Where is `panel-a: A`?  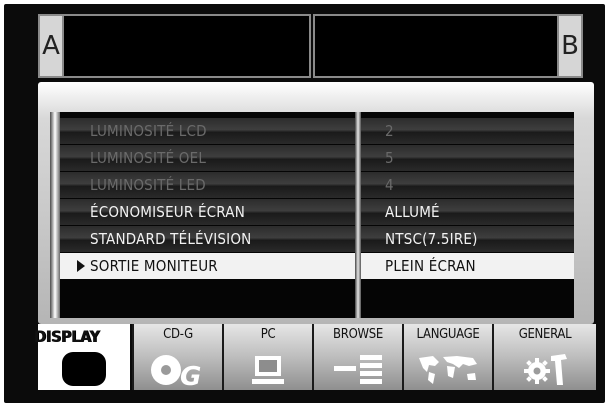 panel-a: A is located at coordinates (174, 46).